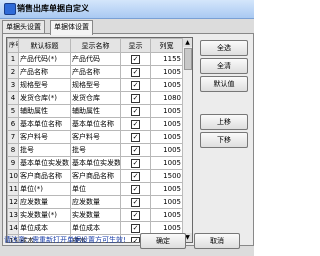 The image size is (320, 256). Describe the element at coordinates (95, 228) in the screenshot. I see `cell-display-name: 单位成本` at that location.